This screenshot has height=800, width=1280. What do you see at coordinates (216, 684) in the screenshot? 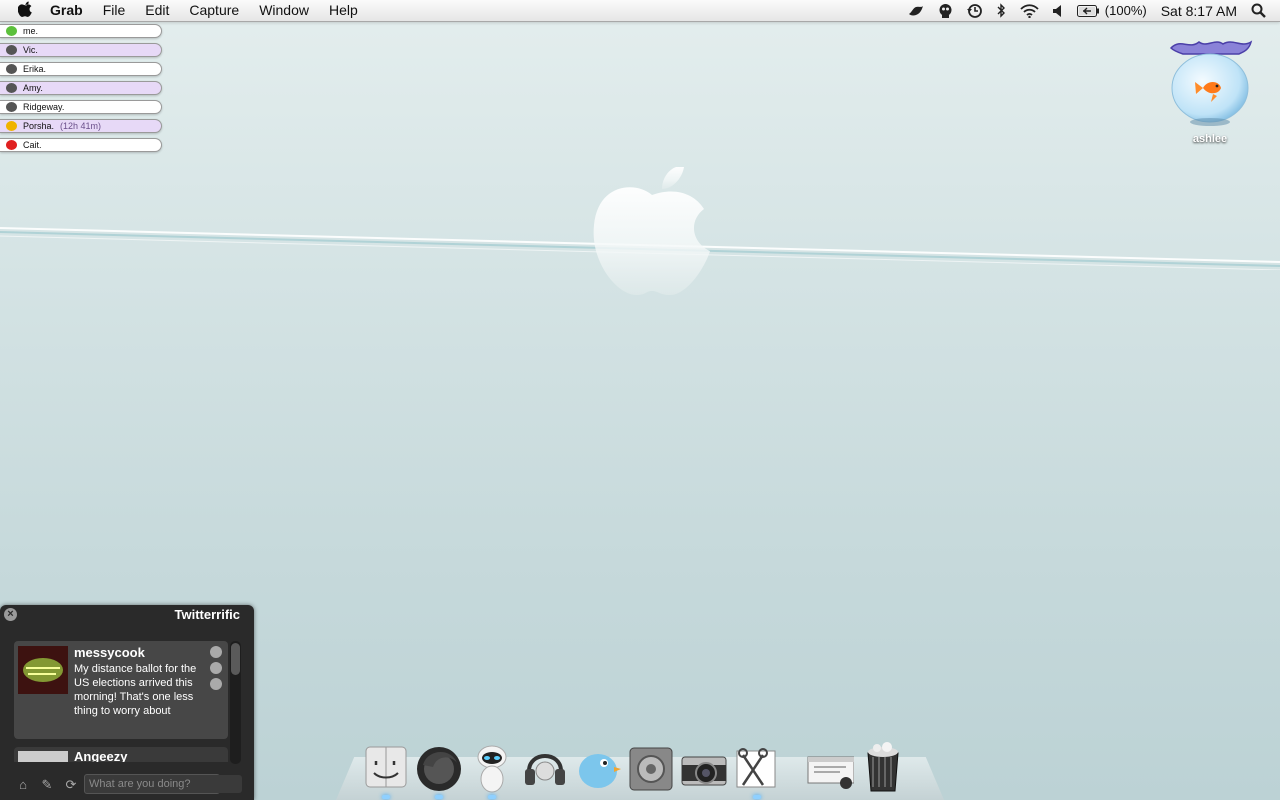
I see `user-icon` at bounding box center [216, 684].